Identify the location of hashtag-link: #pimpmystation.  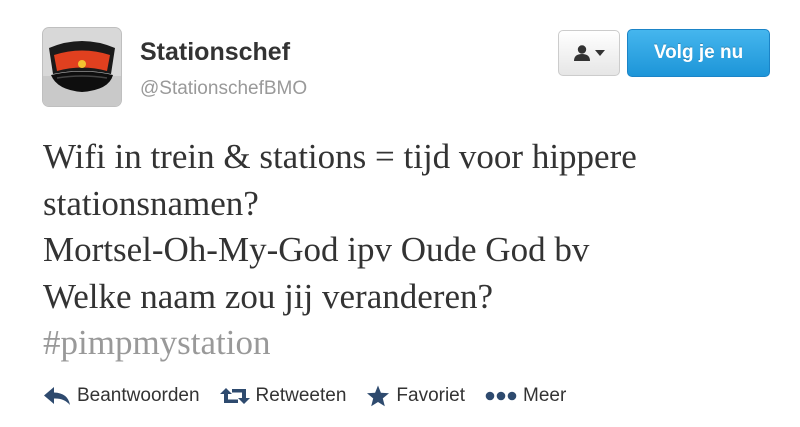
(413, 343).